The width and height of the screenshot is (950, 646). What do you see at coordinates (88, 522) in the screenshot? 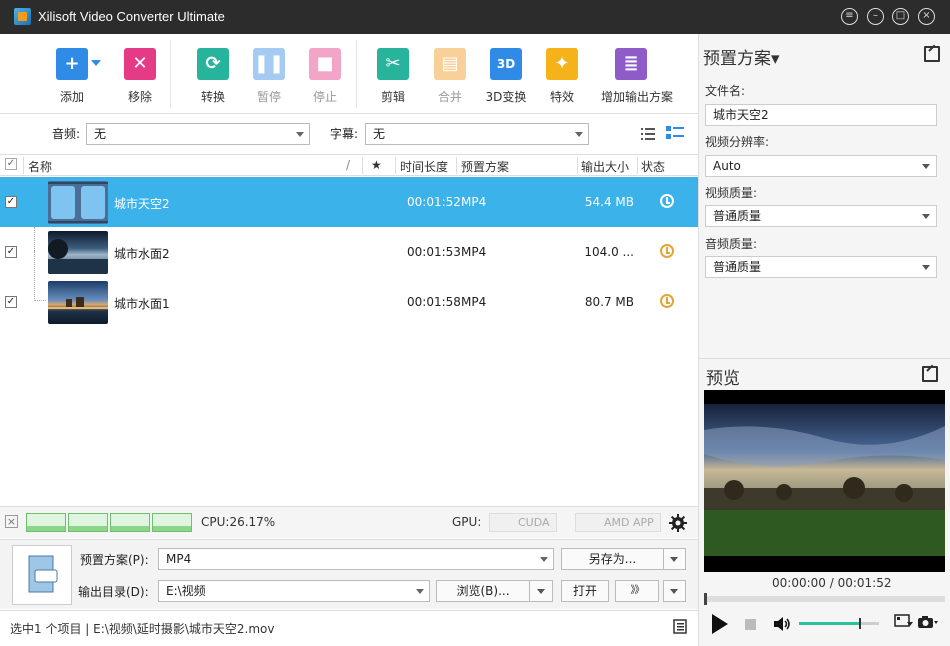
I see `cpu-graph` at bounding box center [88, 522].